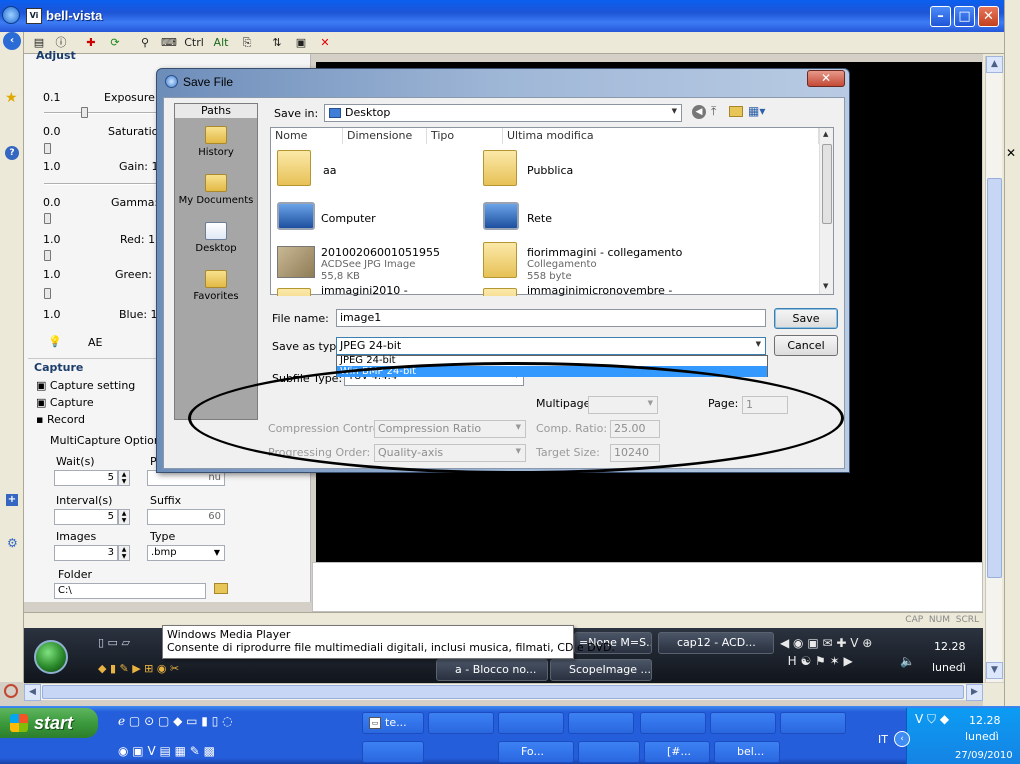  What do you see at coordinates (974, 692) in the screenshot?
I see `scroll-right-button: ▶` at bounding box center [974, 692].